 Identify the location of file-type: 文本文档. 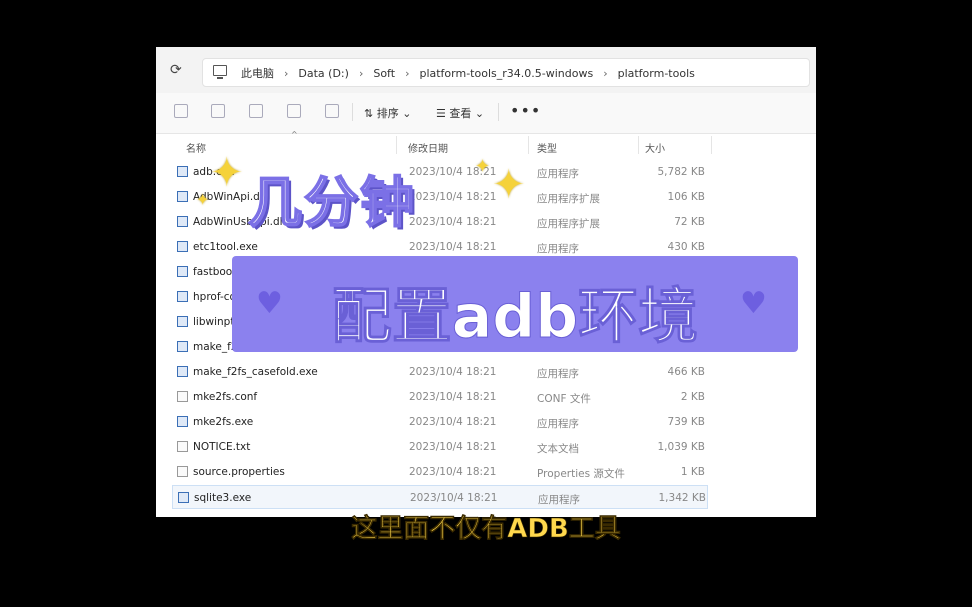
(558, 449).